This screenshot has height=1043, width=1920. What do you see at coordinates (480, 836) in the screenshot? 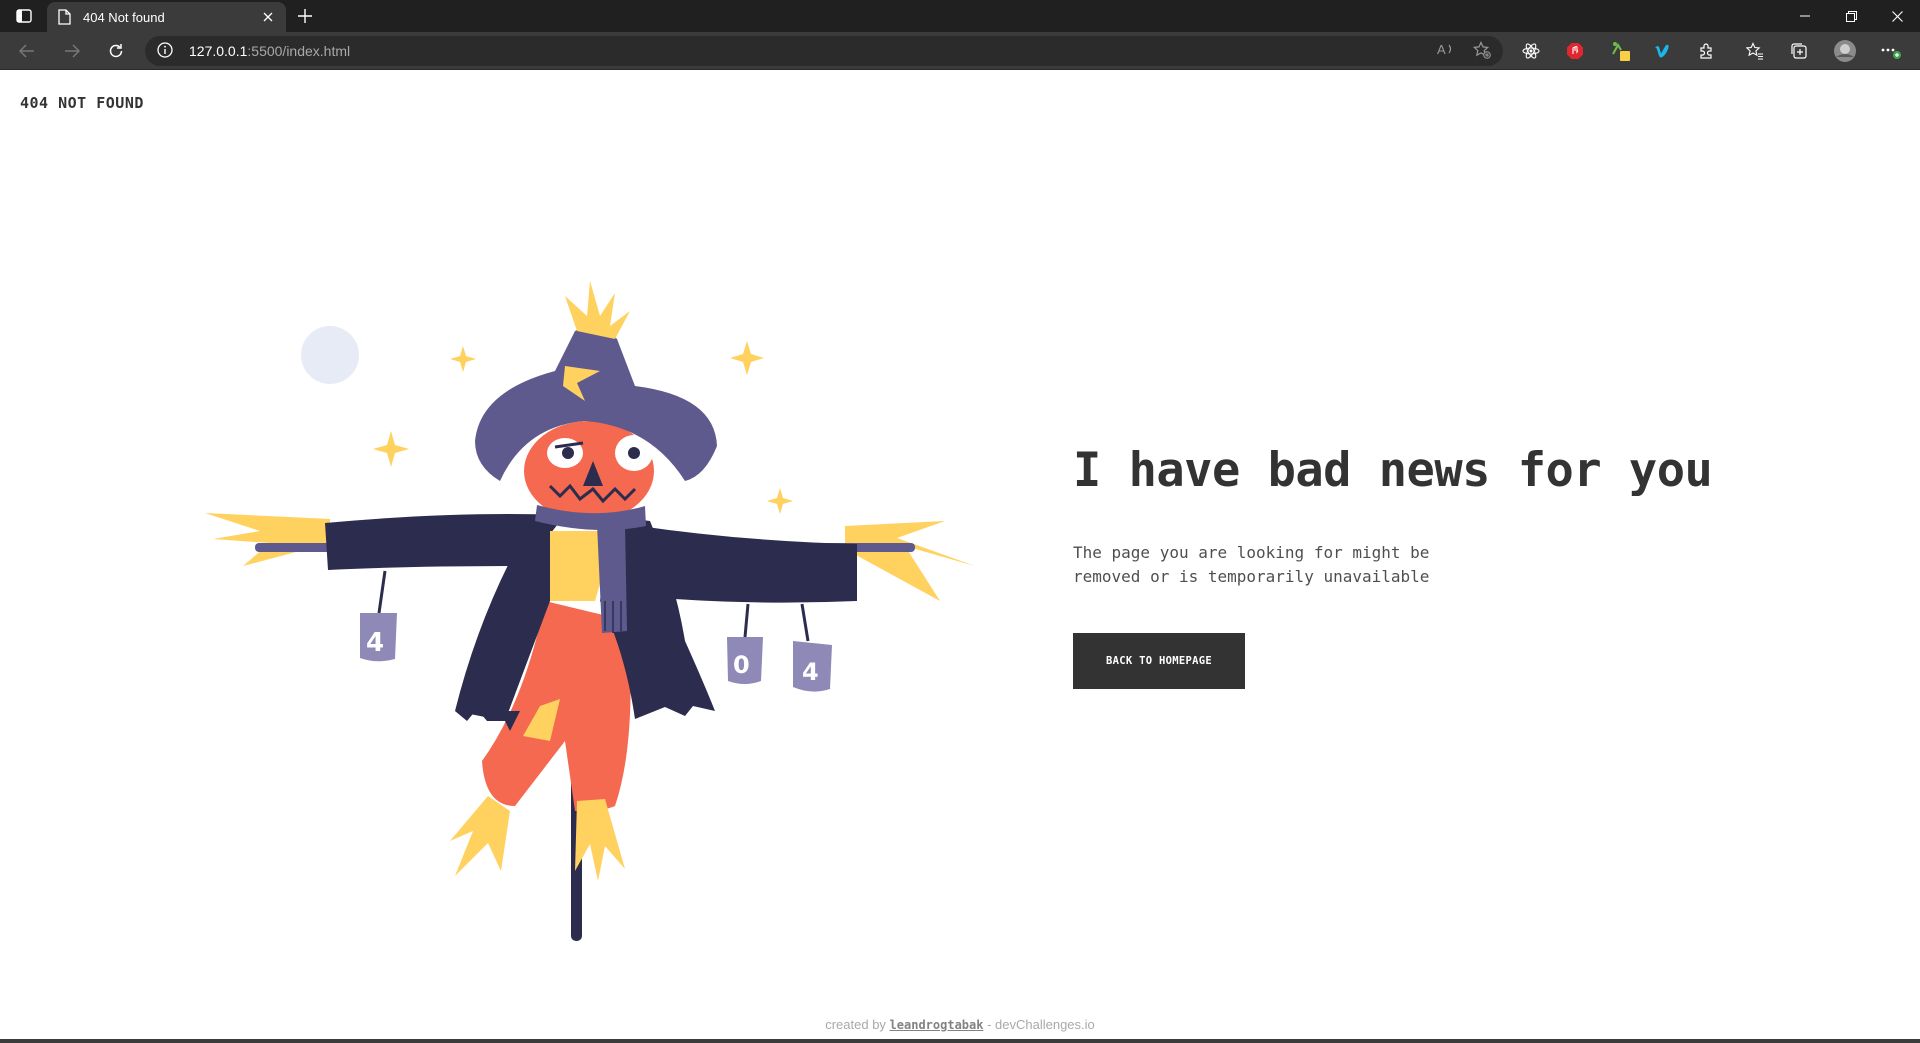
I see `left-foot-straw` at bounding box center [480, 836].